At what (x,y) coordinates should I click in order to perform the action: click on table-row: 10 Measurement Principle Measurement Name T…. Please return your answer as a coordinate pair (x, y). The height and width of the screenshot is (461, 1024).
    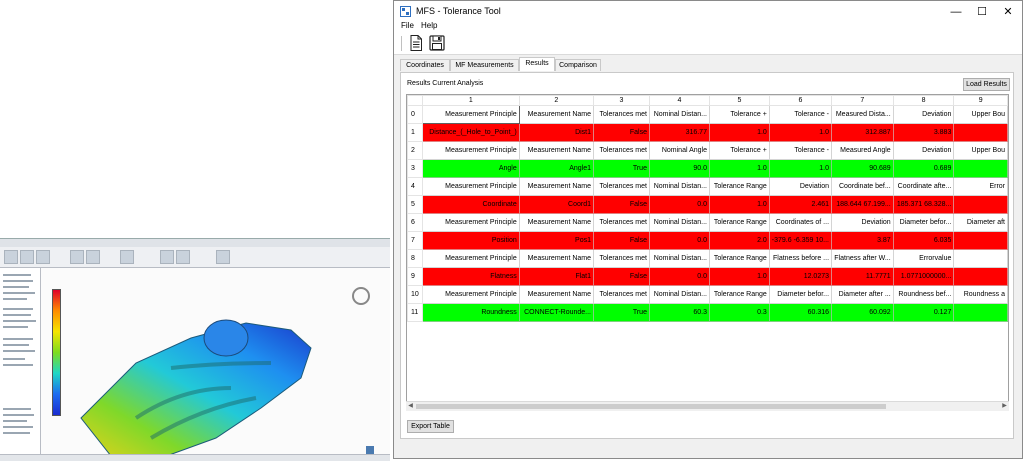
    Looking at the image, I should click on (707, 294).